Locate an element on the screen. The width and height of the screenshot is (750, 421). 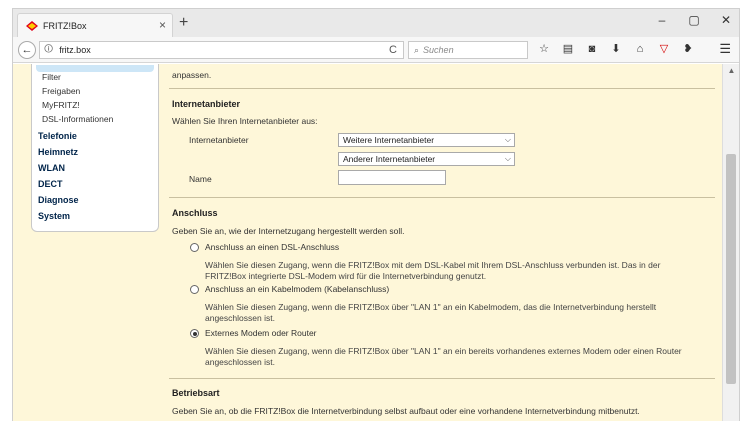
sidebar-item-heimnetz: Heimnetz is located at coordinates (58, 152).